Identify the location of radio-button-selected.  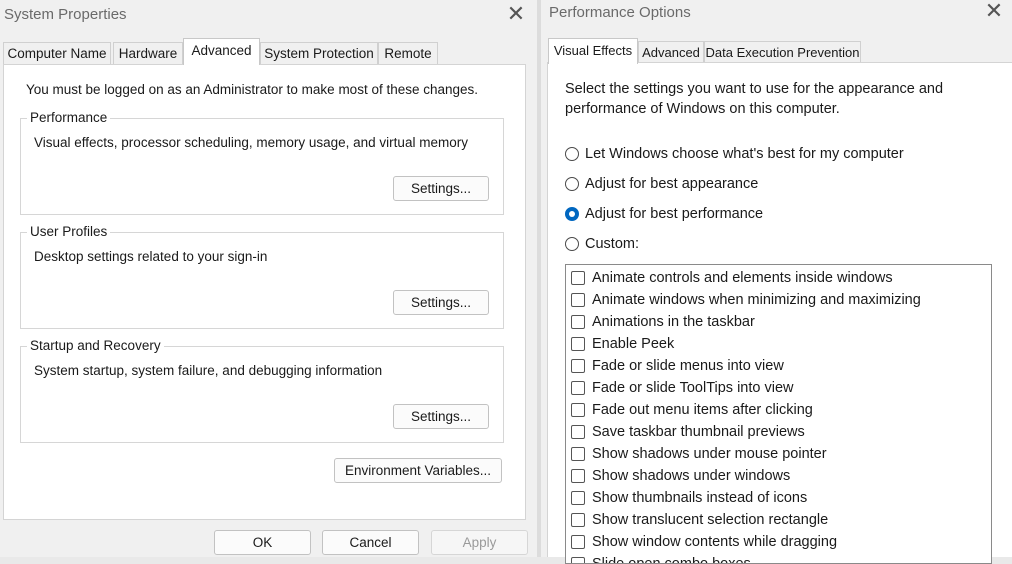
(572, 214).